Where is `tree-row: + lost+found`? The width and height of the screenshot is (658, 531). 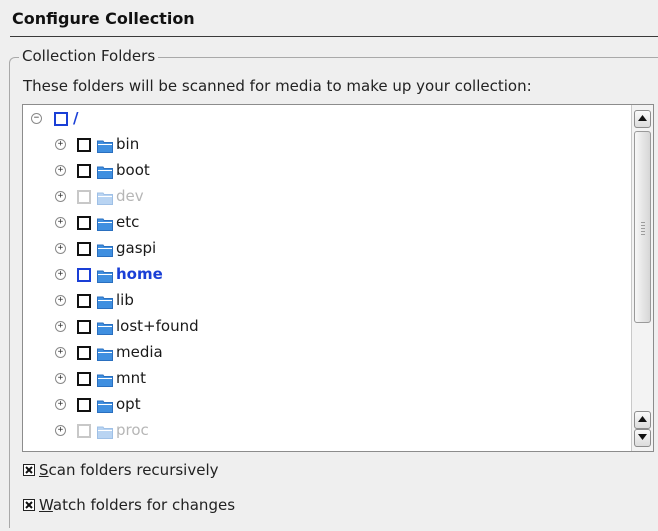
tree-row: + lost+found is located at coordinates (323, 326).